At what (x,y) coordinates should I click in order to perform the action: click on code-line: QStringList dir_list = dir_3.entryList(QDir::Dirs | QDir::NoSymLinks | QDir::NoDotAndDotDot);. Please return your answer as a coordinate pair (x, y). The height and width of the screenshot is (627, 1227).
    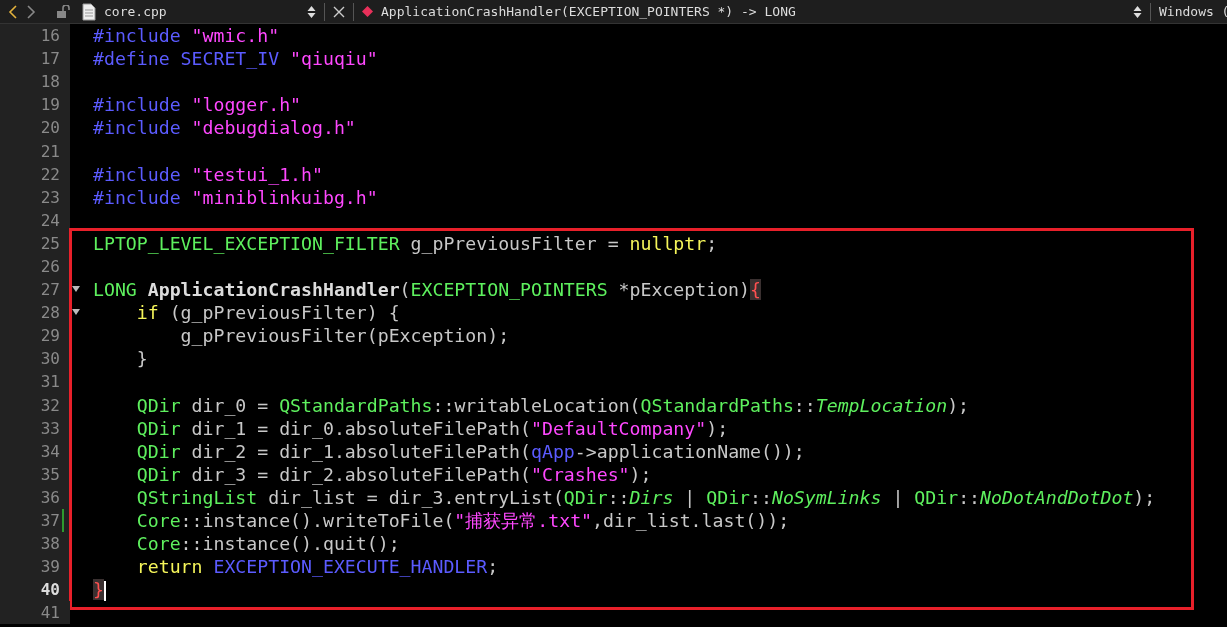
    Looking at the image, I should click on (645, 497).